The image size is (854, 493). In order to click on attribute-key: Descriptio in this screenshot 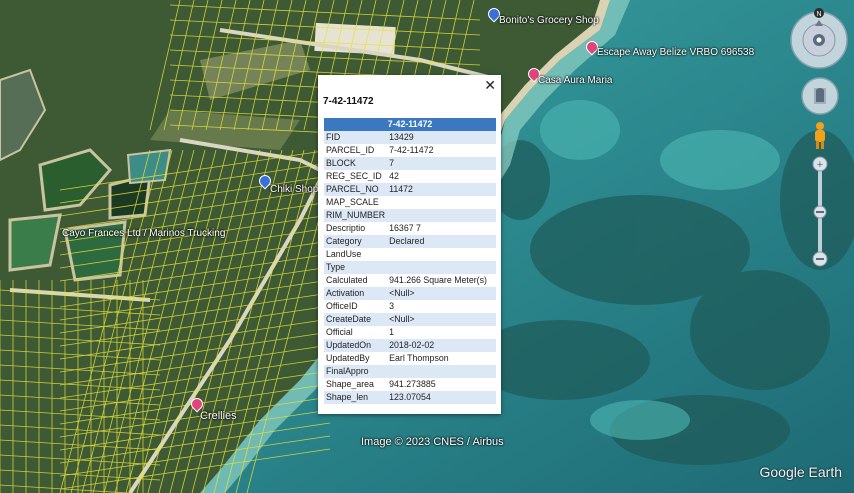, I will do `click(346, 228)`.